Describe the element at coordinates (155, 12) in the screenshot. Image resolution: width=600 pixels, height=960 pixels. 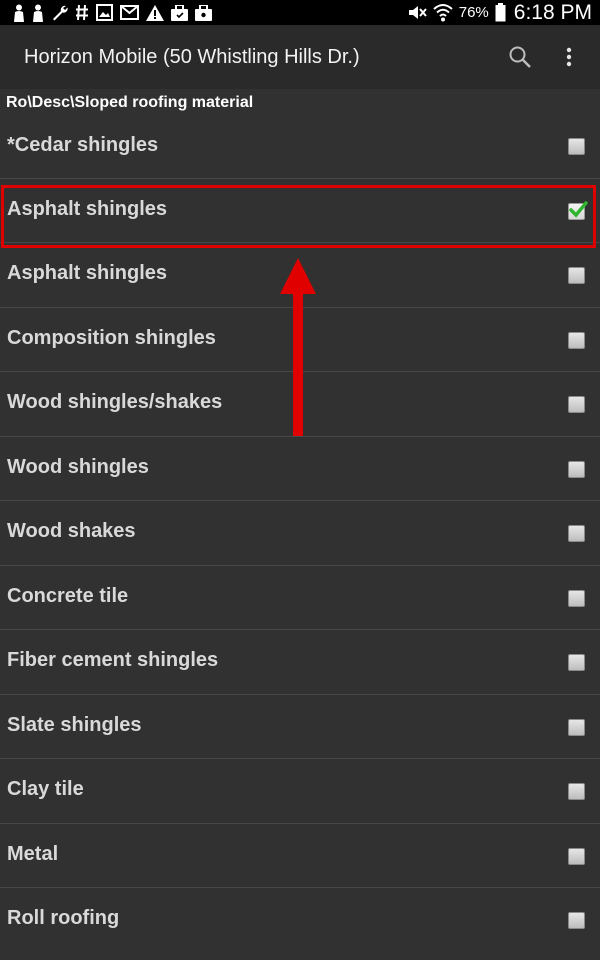
I see `warning-icon` at that location.